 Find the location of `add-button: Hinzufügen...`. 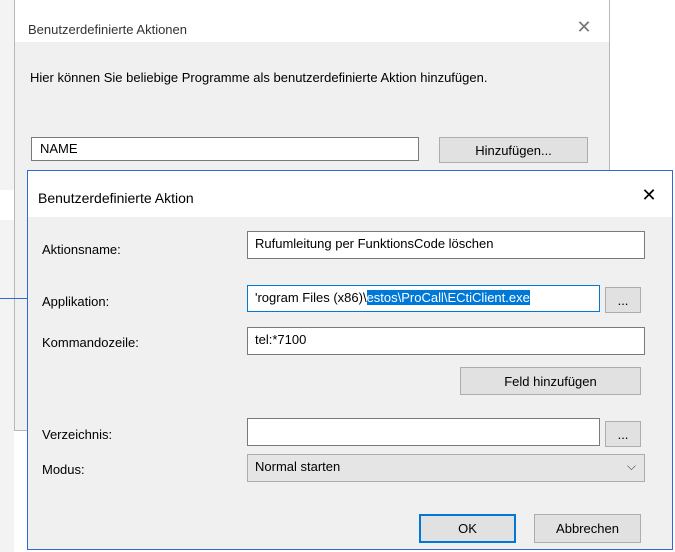

add-button: Hinzufügen... is located at coordinates (513, 150).